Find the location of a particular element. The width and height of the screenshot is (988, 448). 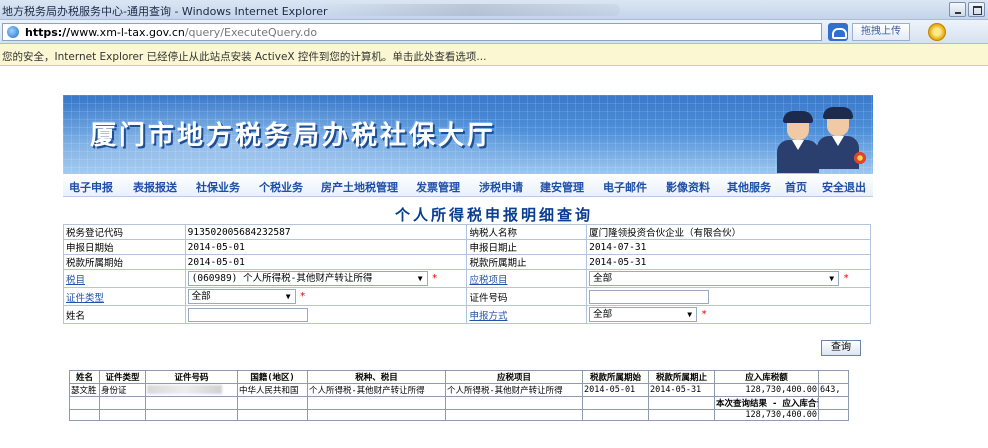

site-banner: 厦门市地方税务局办税社保大厅 is located at coordinates (468, 134).